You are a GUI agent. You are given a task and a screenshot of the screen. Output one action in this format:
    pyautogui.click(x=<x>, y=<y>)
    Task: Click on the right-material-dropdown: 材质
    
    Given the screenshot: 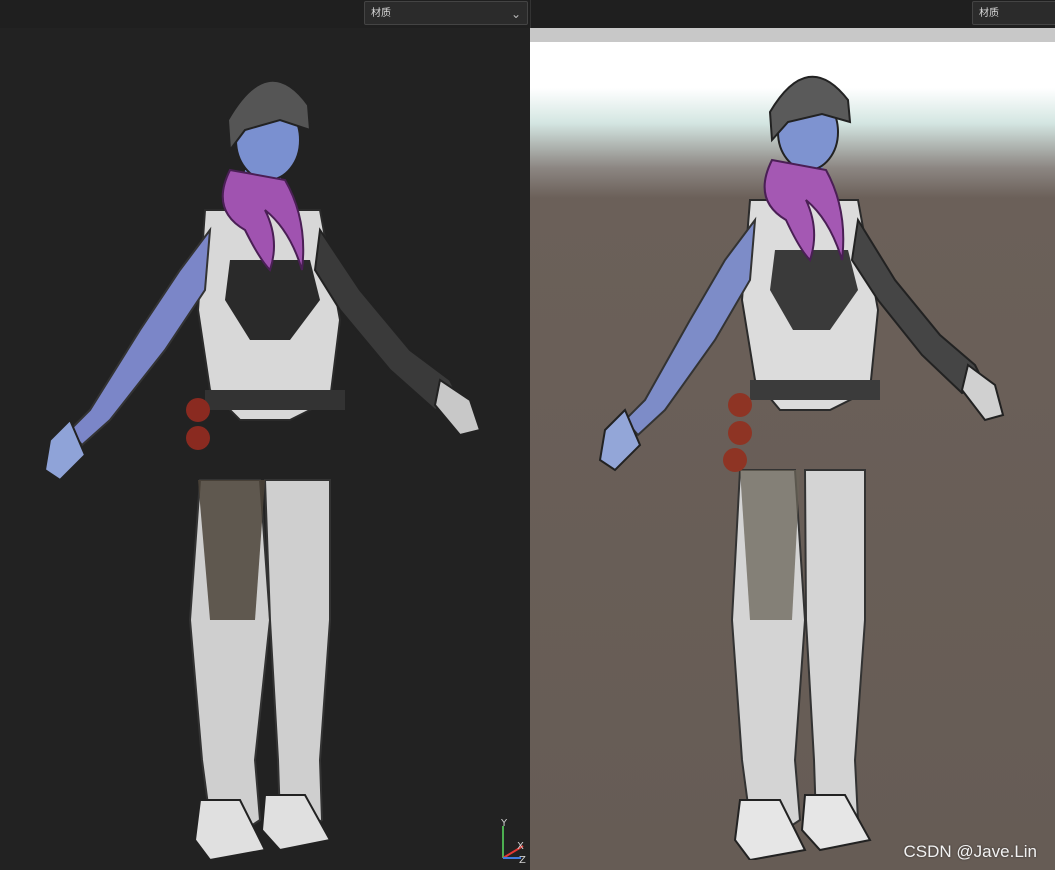 What is the action you would take?
    pyautogui.click(x=1013, y=13)
    